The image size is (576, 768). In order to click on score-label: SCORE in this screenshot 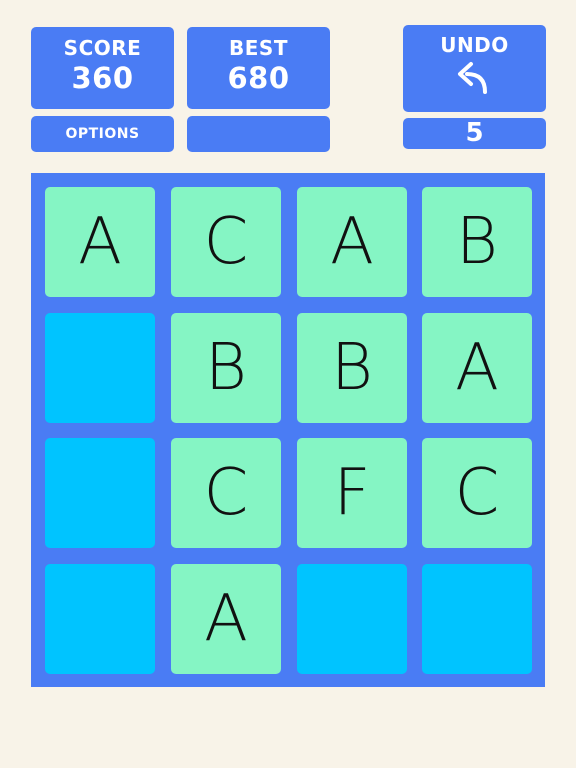, I will do `click(102, 48)`.